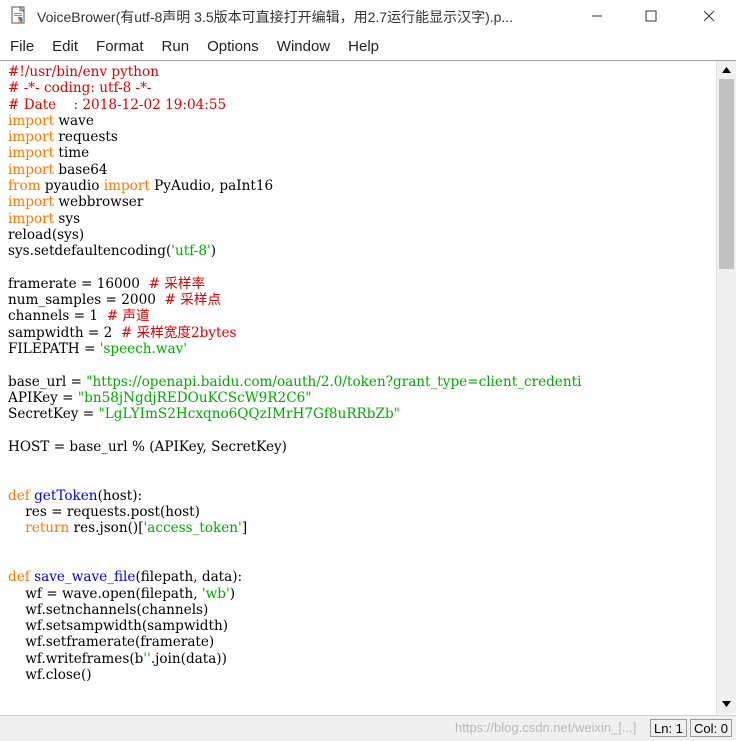 The width and height of the screenshot is (736, 741). What do you see at coordinates (361, 47) in the screenshot?
I see `menu-help: Help` at bounding box center [361, 47].